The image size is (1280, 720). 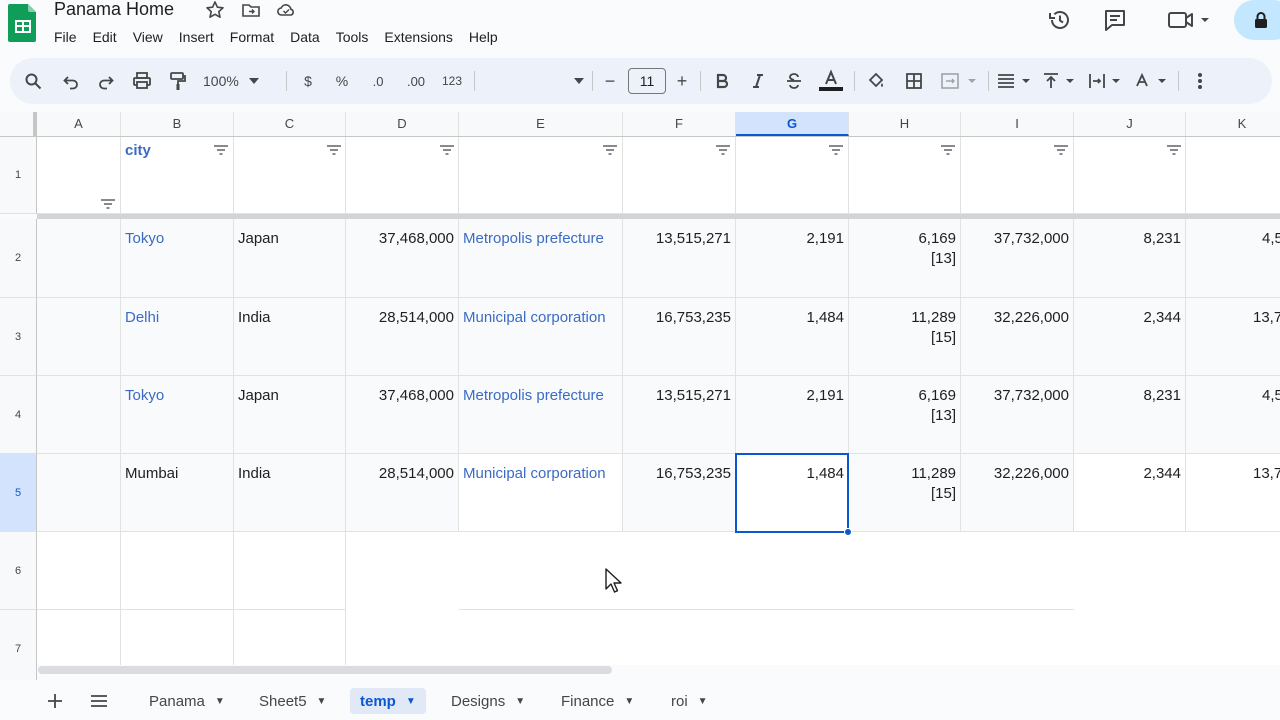 What do you see at coordinates (418, 37) in the screenshot?
I see `menu-extensions: Extensions` at bounding box center [418, 37].